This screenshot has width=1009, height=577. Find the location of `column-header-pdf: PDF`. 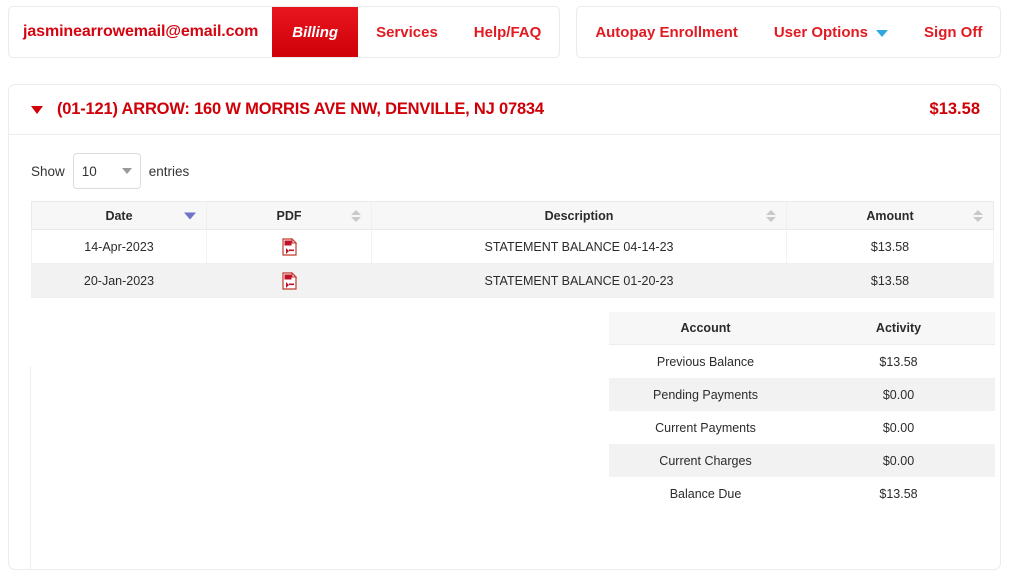

column-header-pdf: PDF is located at coordinates (289, 215).